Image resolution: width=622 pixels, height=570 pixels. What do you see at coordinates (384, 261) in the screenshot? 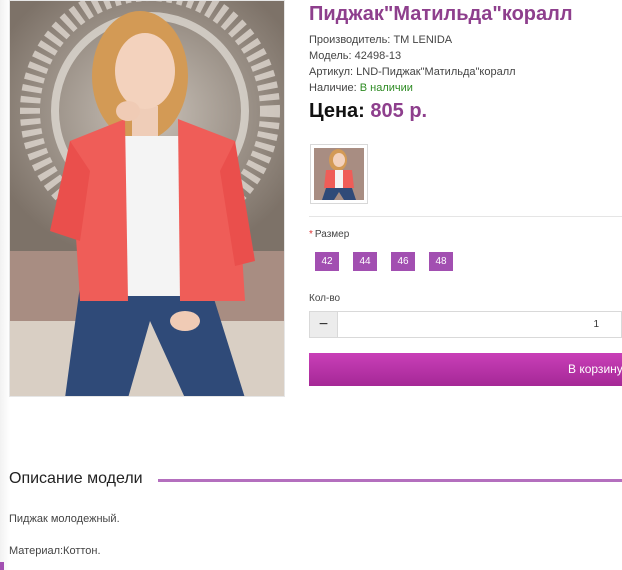
I see `size-options: 42 44 46 48` at bounding box center [384, 261].